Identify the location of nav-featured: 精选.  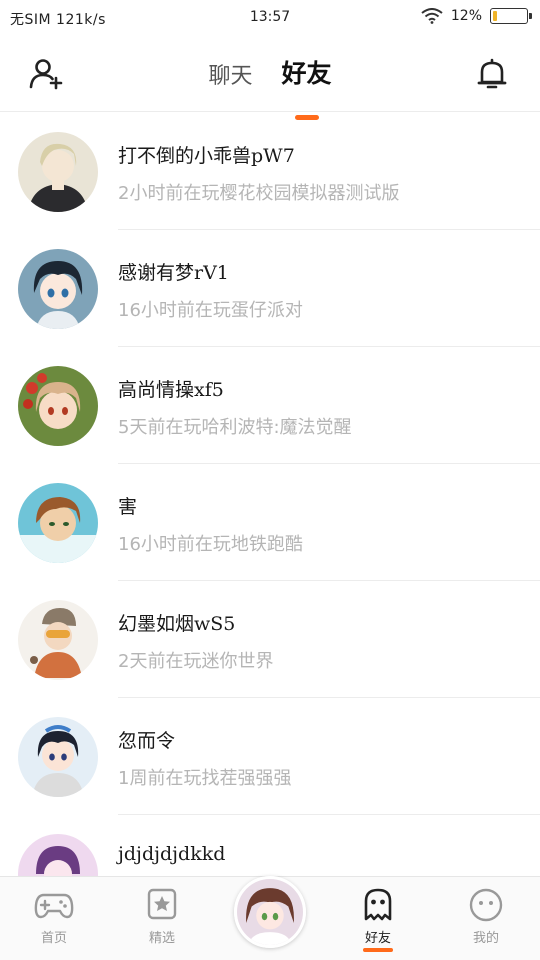
(162, 916).